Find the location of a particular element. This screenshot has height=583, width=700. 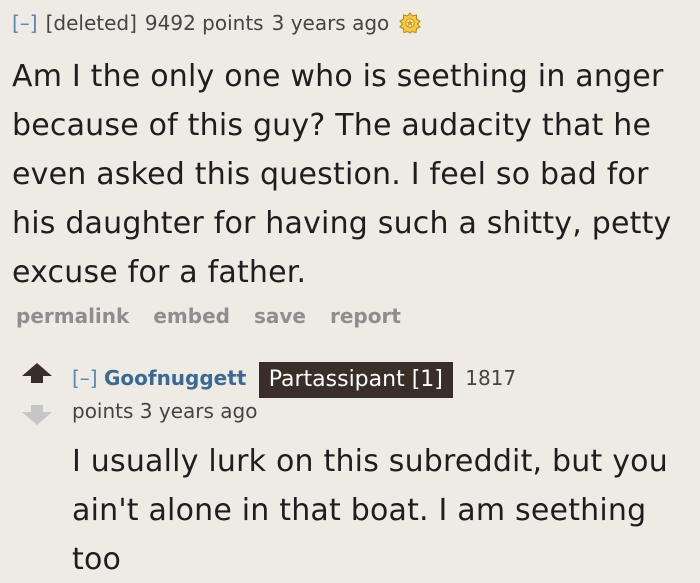

parent-collapse-toggle: [–] is located at coordinates (25, 23).